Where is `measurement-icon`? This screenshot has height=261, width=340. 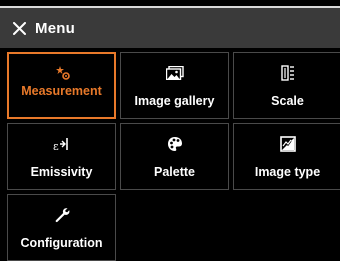
measurement-icon is located at coordinates (62, 73).